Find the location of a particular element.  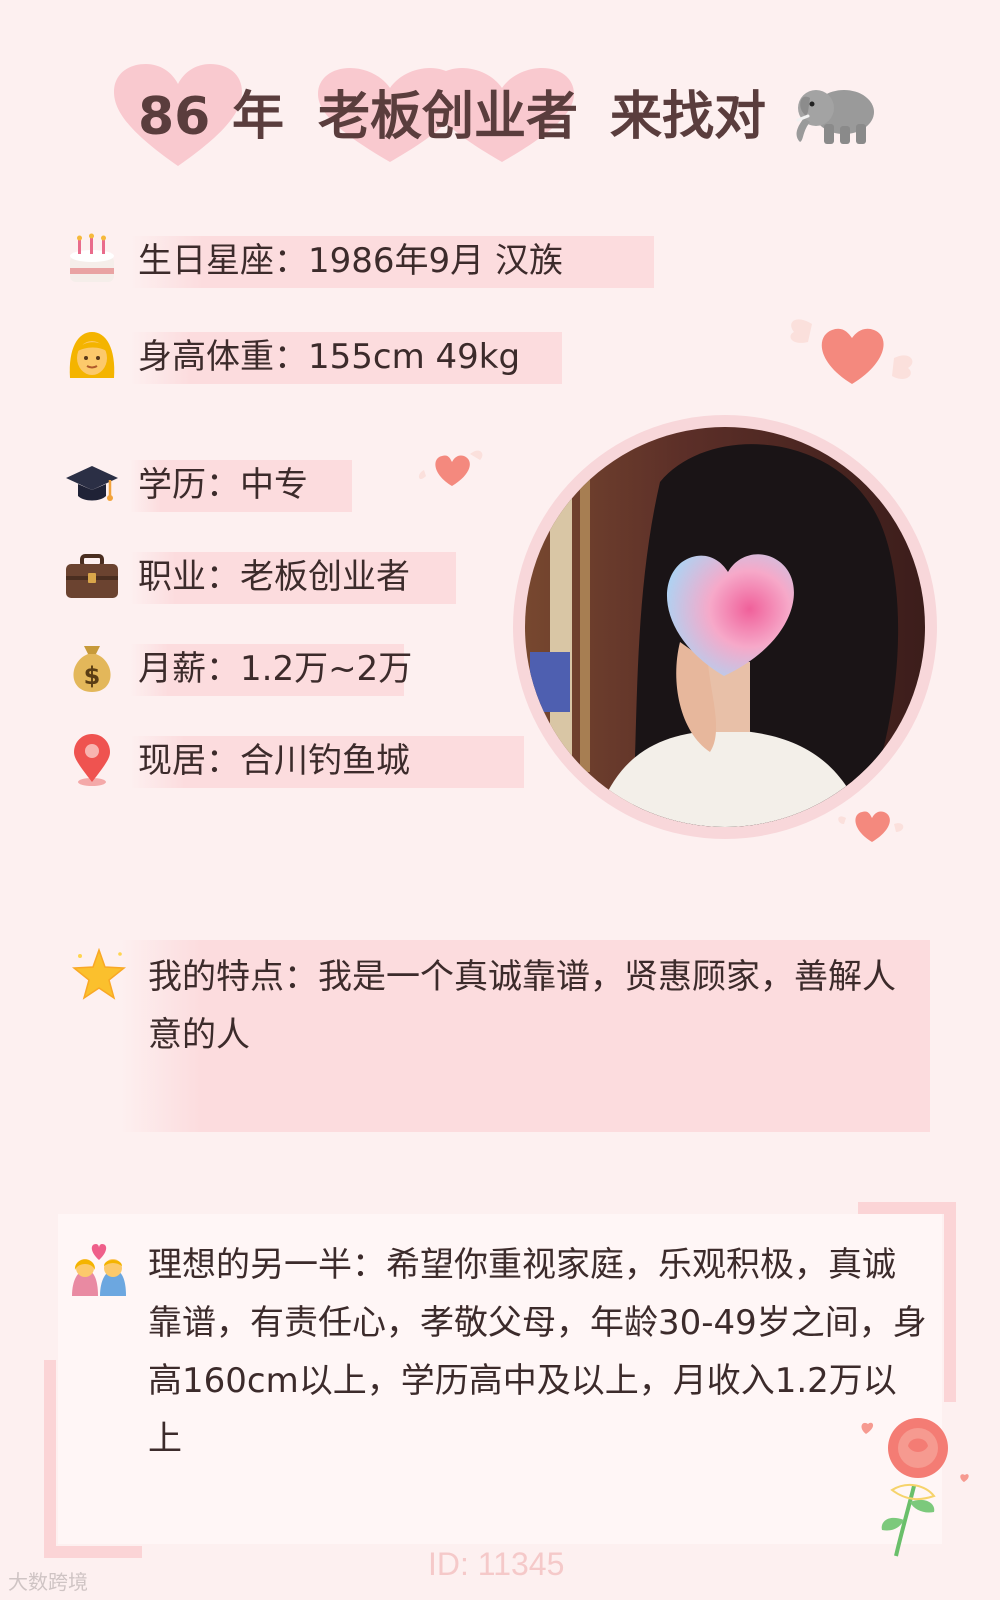

couple-heart-icon is located at coordinates (99, 1270).